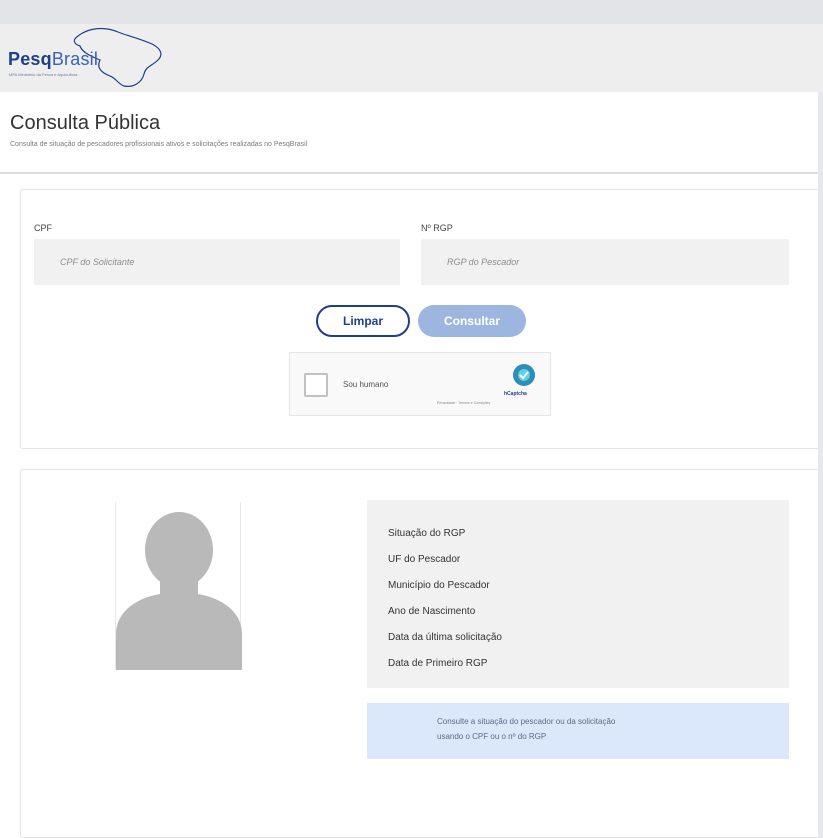 The image size is (823, 838). What do you see at coordinates (445, 637) in the screenshot?
I see `field-data-ultima-solicitacao: Data da última solicitação` at bounding box center [445, 637].